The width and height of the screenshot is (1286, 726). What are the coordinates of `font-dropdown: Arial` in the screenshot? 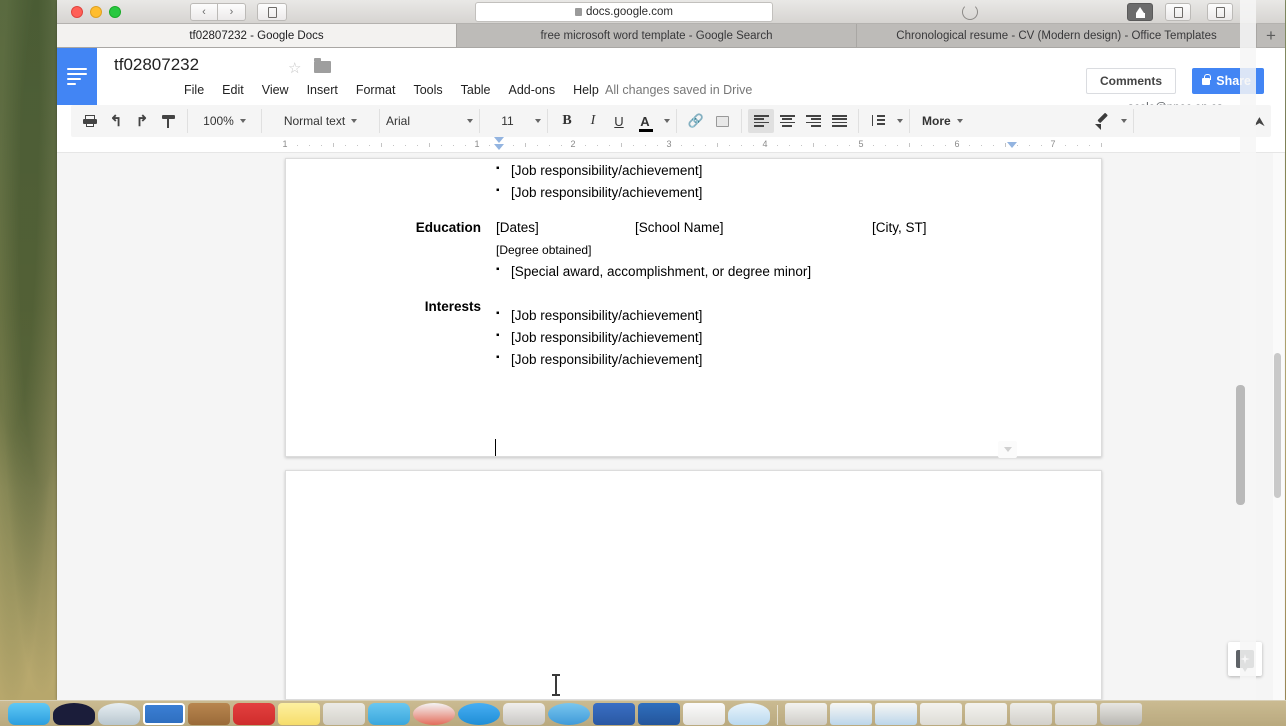 It's located at (430, 121).